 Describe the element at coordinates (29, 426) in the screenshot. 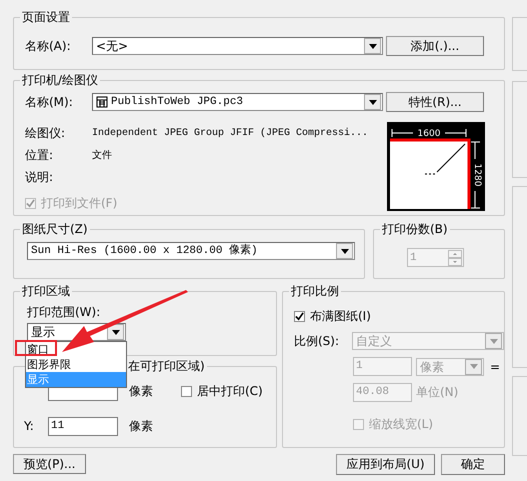

I see `field-label: Y:` at that location.